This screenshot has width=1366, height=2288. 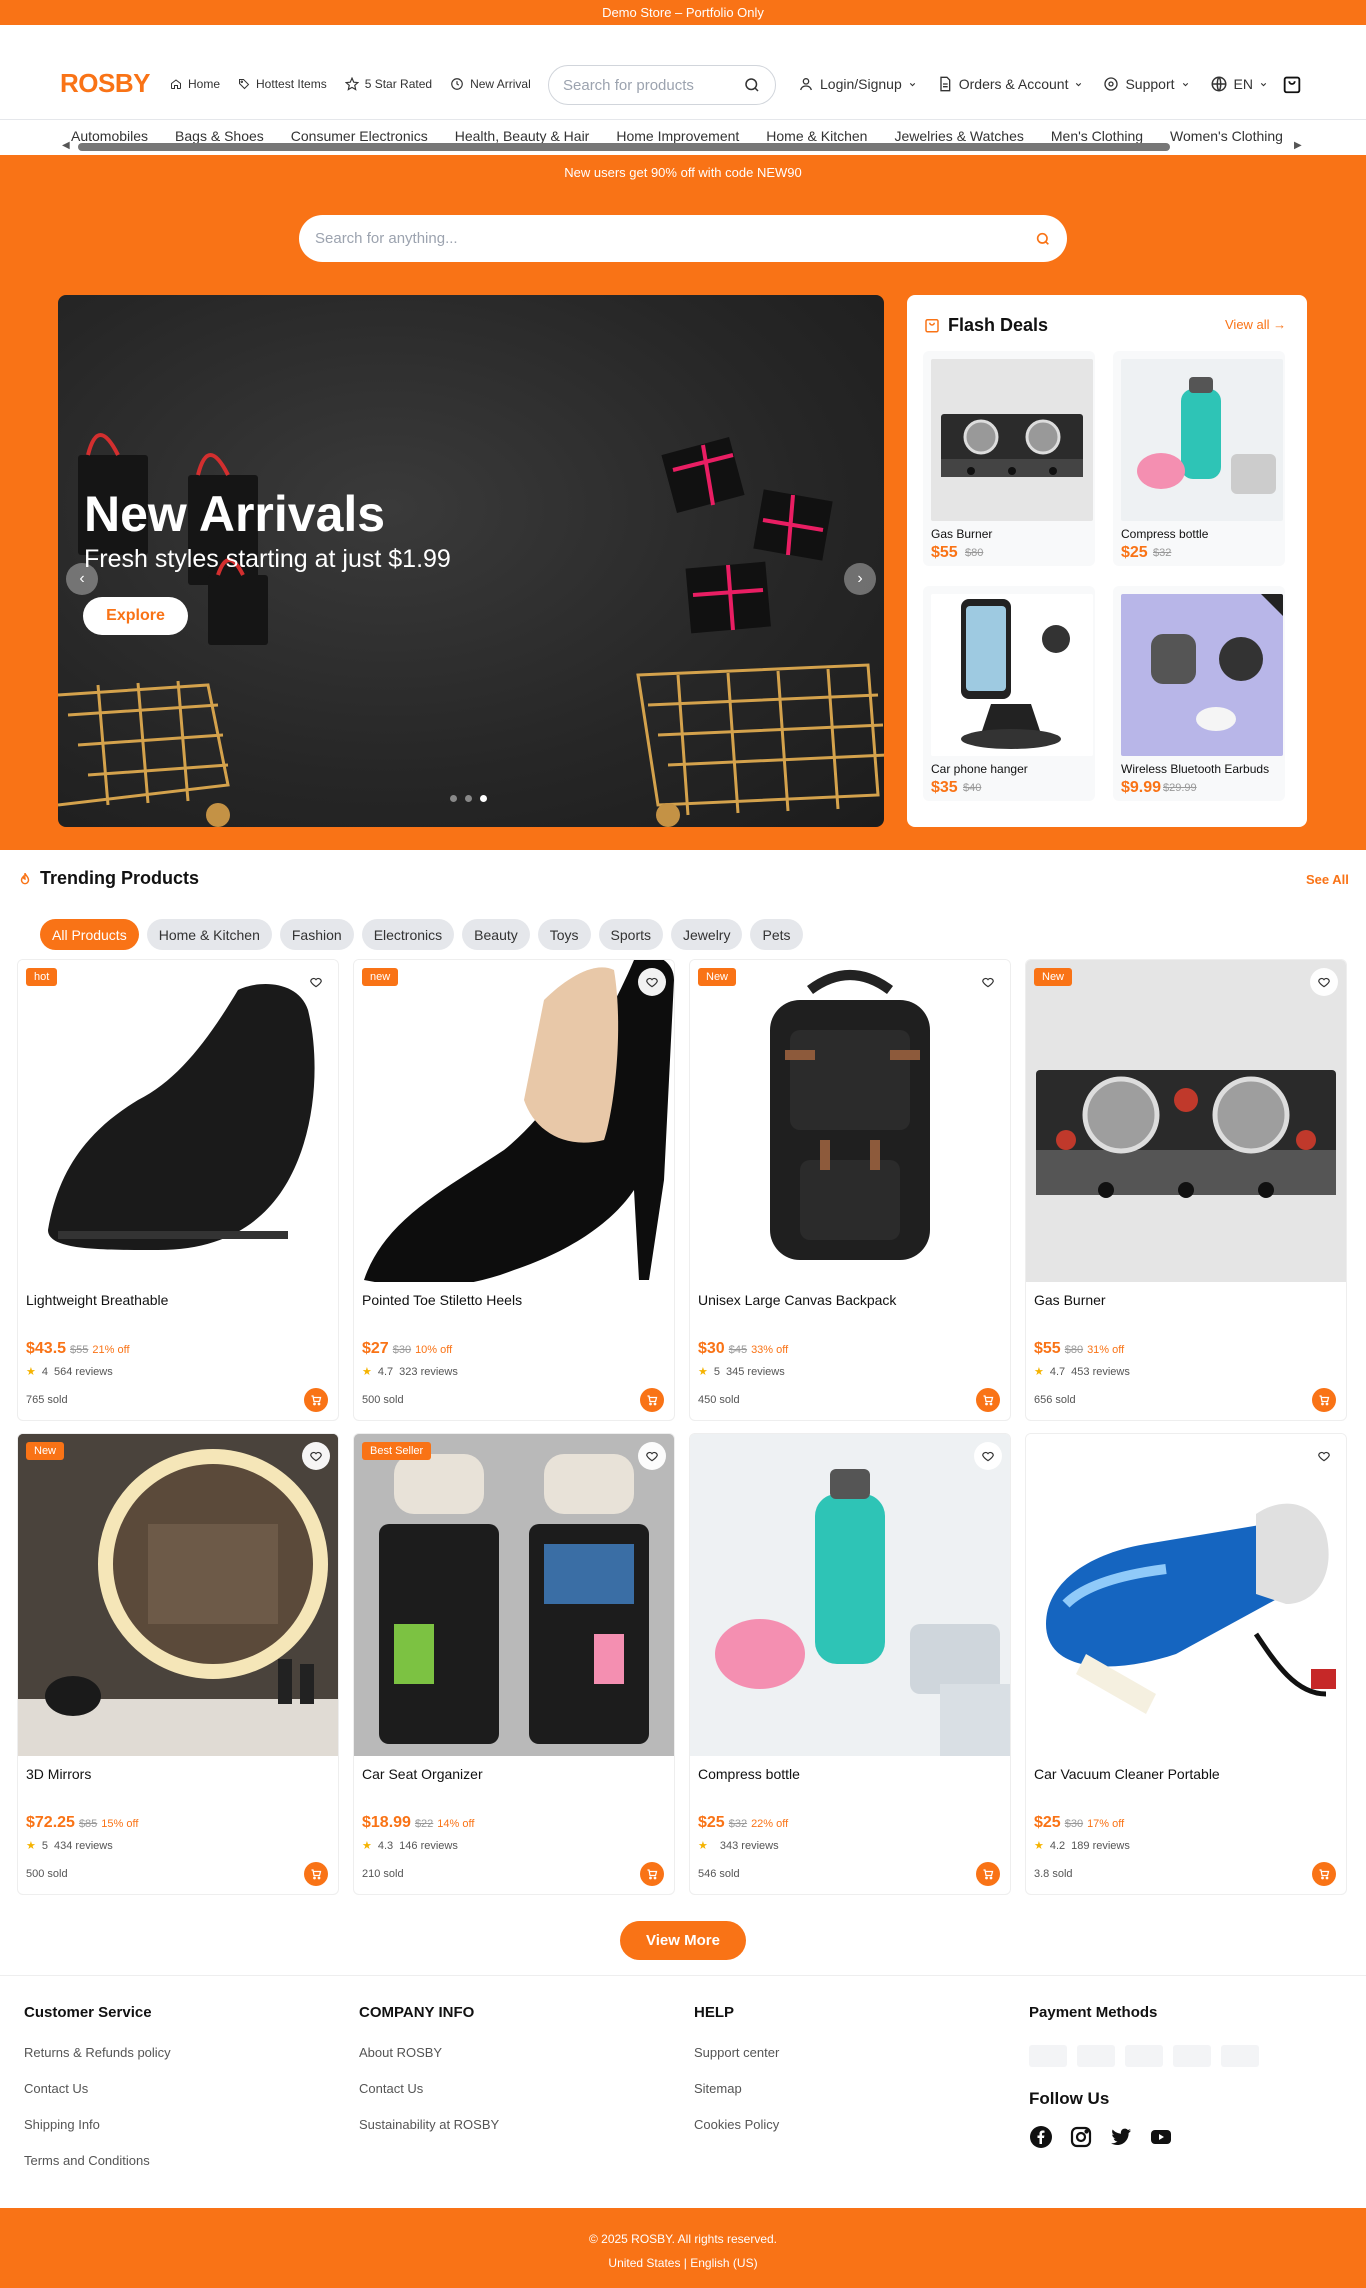 I want to click on product-name: Compress bottle, so click(x=749, y=1774).